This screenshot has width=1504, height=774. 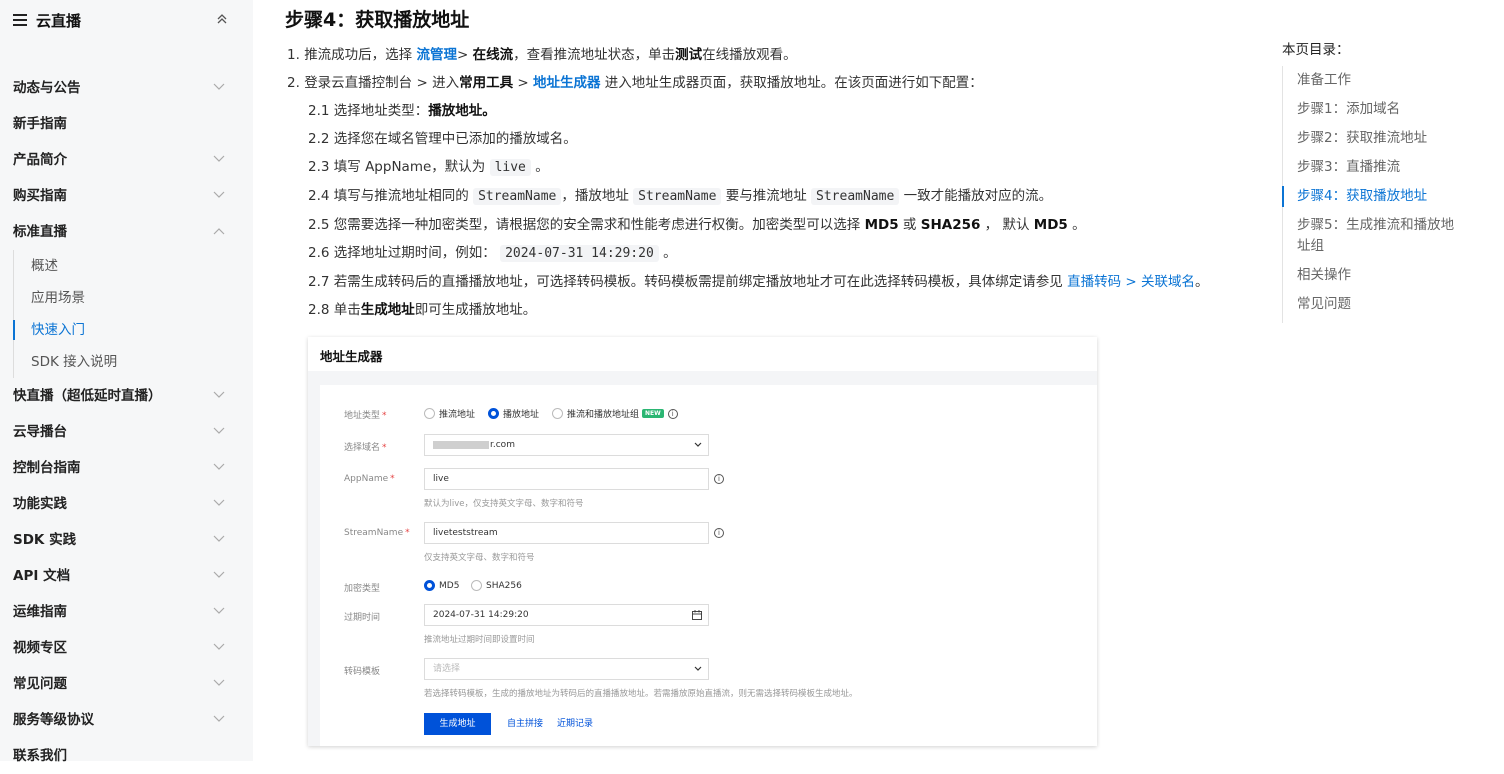 What do you see at coordinates (126, 196) in the screenshot?
I see `sidebar-item-purchase: 购买指南` at bounding box center [126, 196].